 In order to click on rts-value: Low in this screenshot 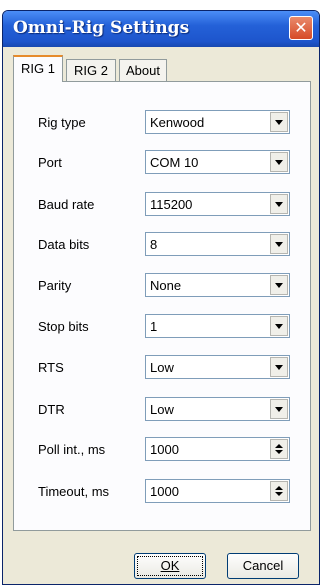, I will do `click(162, 367)`.